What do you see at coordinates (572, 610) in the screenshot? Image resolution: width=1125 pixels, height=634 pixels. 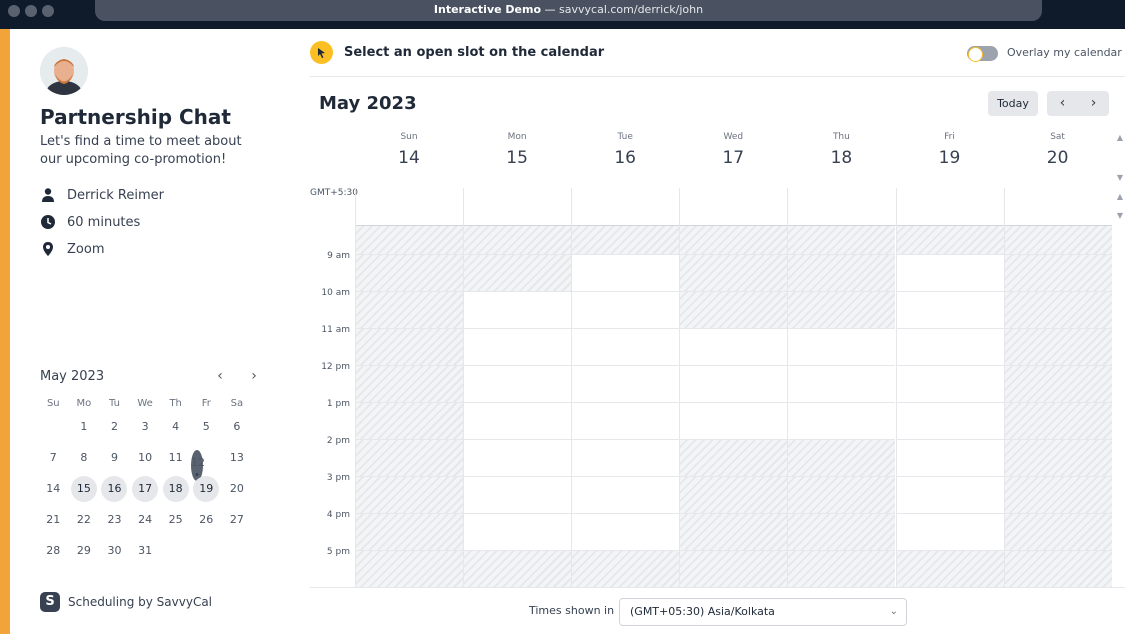 I see `times-shown-label: Times shown in` at bounding box center [572, 610].